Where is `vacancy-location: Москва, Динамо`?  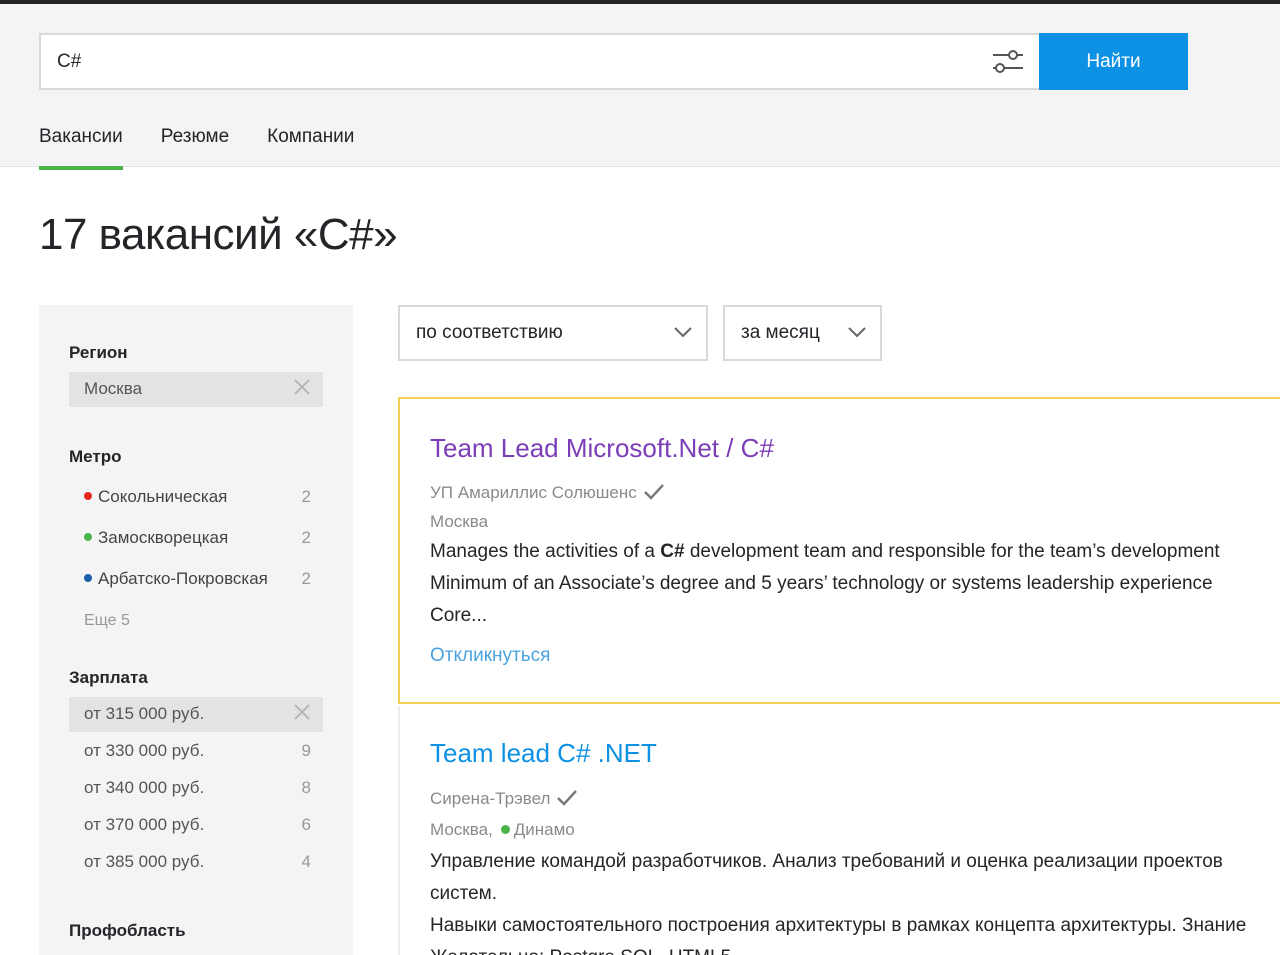 vacancy-location: Москва, Динамо is located at coordinates (502, 830).